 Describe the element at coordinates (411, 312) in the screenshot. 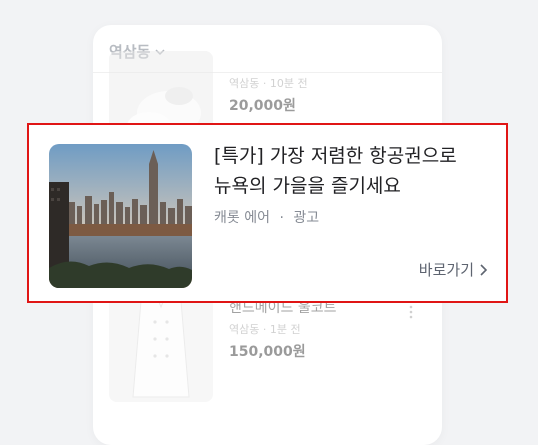

I see `more-vertical-icon` at that location.